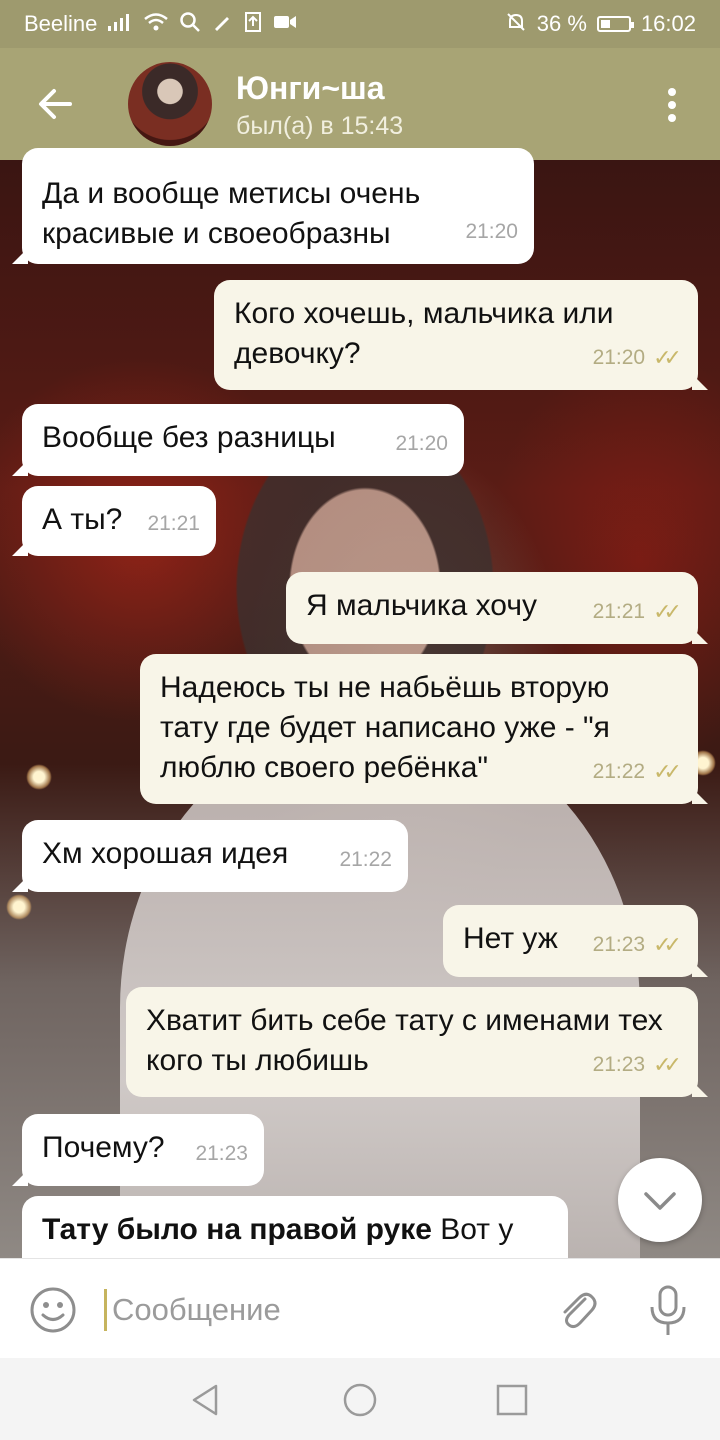 Image resolution: width=720 pixels, height=1440 pixels. Describe the element at coordinates (285, 24) in the screenshot. I see `video-icon` at that location.